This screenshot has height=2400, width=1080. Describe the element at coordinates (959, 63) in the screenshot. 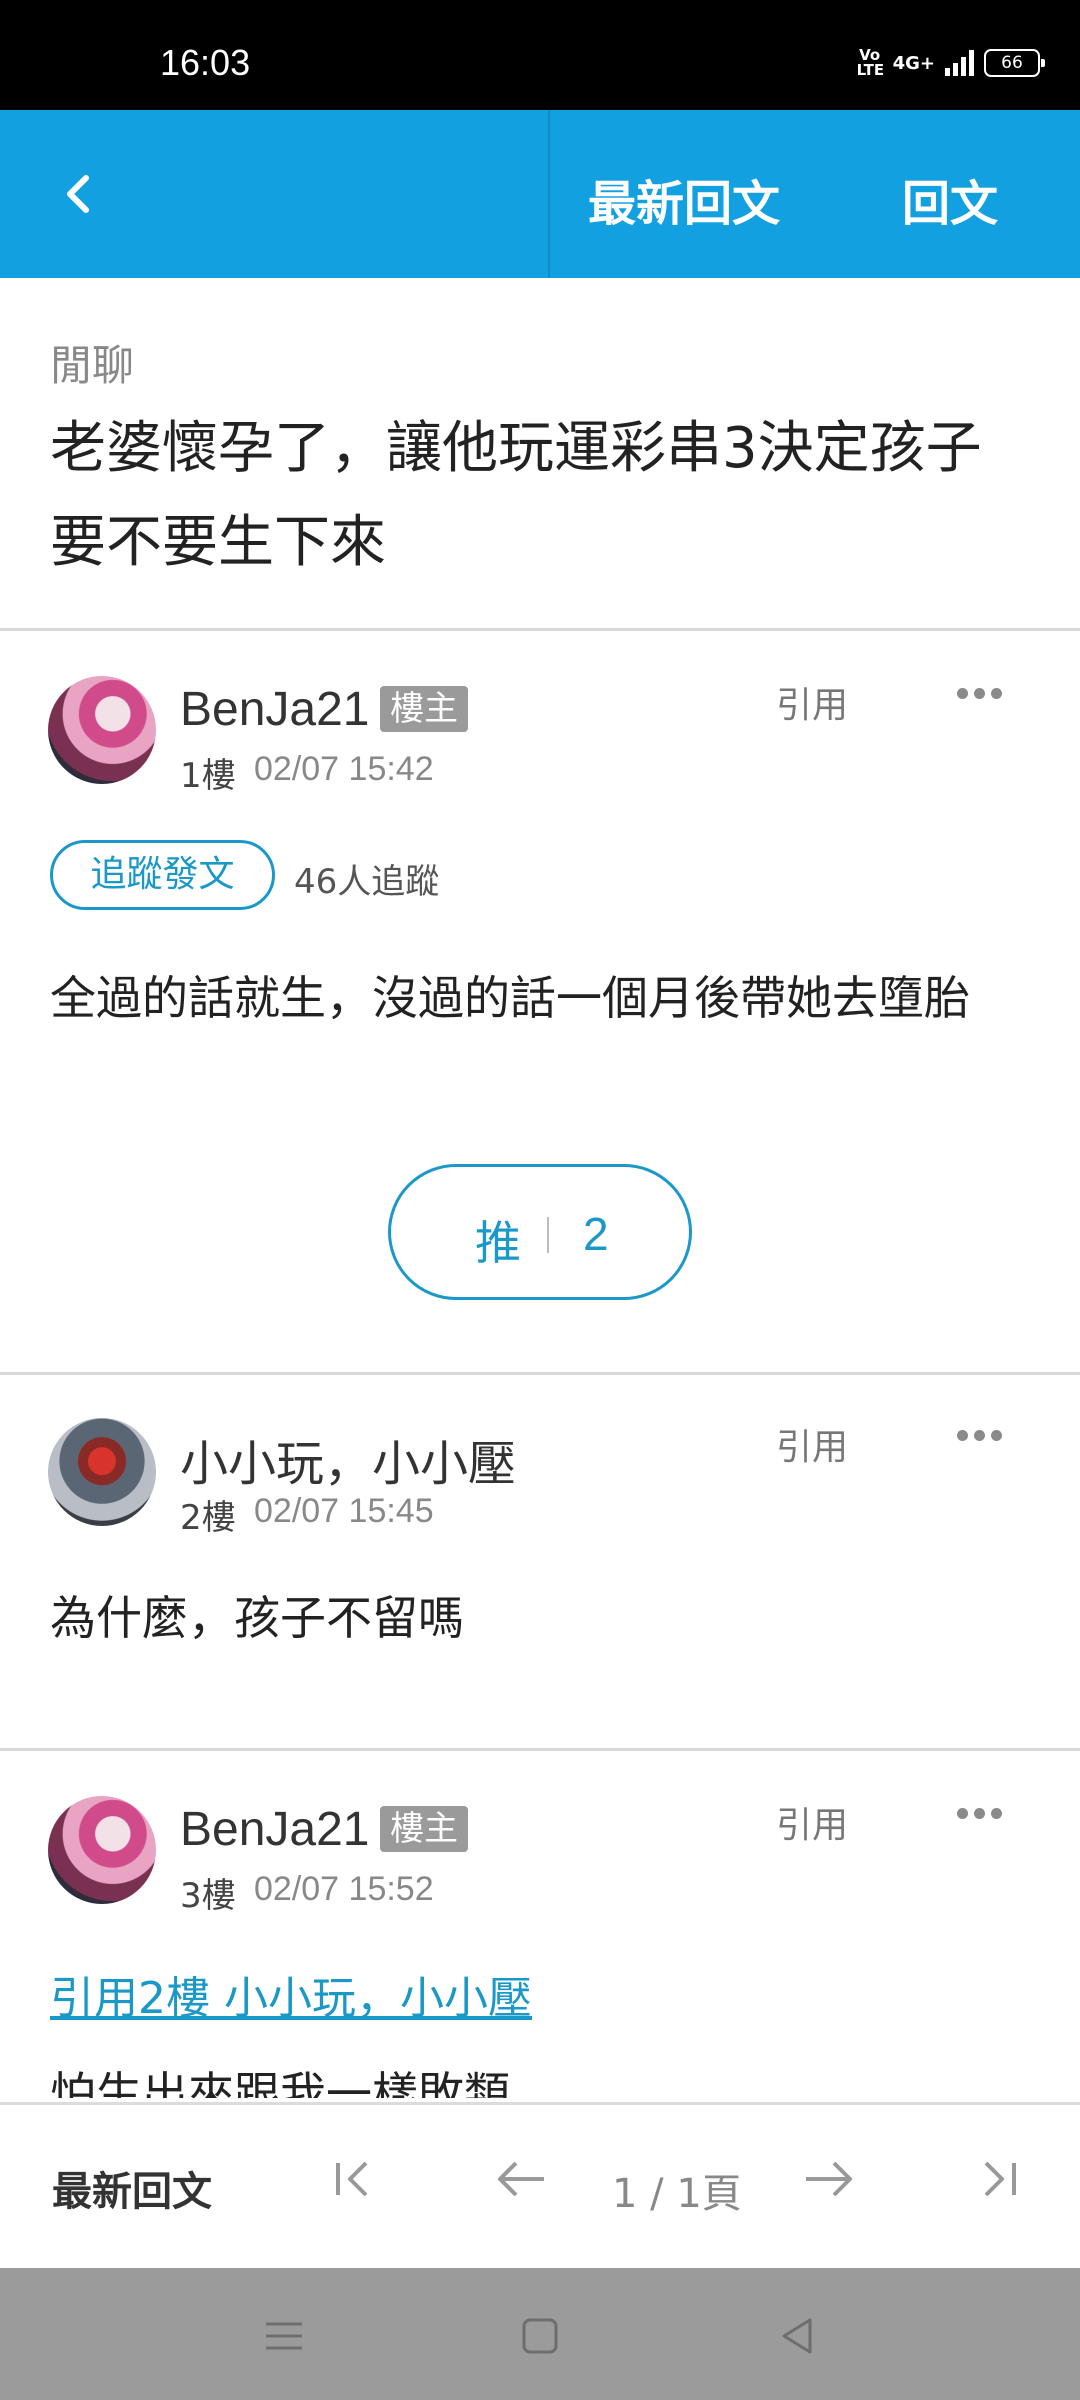

I see `signal-icon` at that location.